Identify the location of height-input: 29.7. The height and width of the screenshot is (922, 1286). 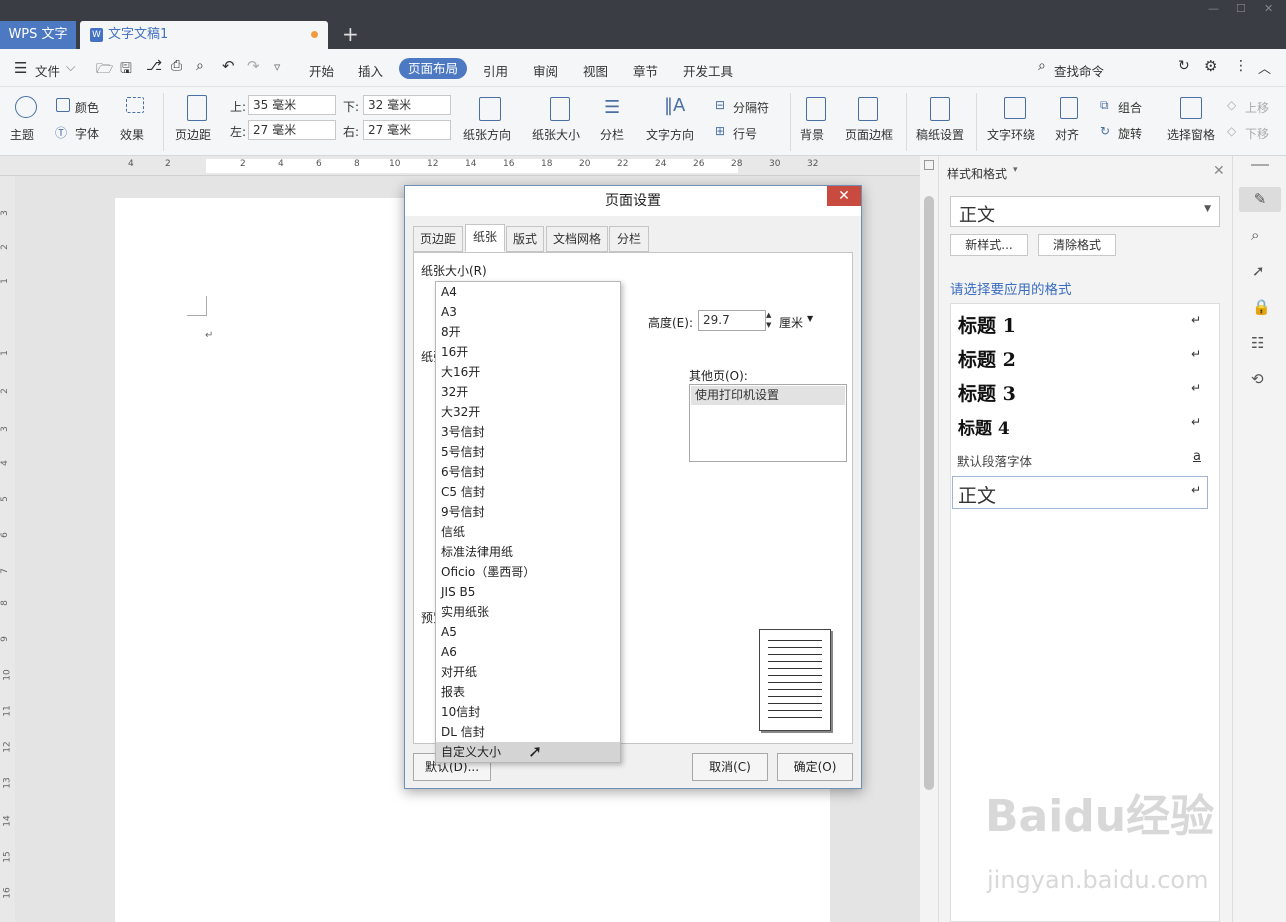
(732, 320).